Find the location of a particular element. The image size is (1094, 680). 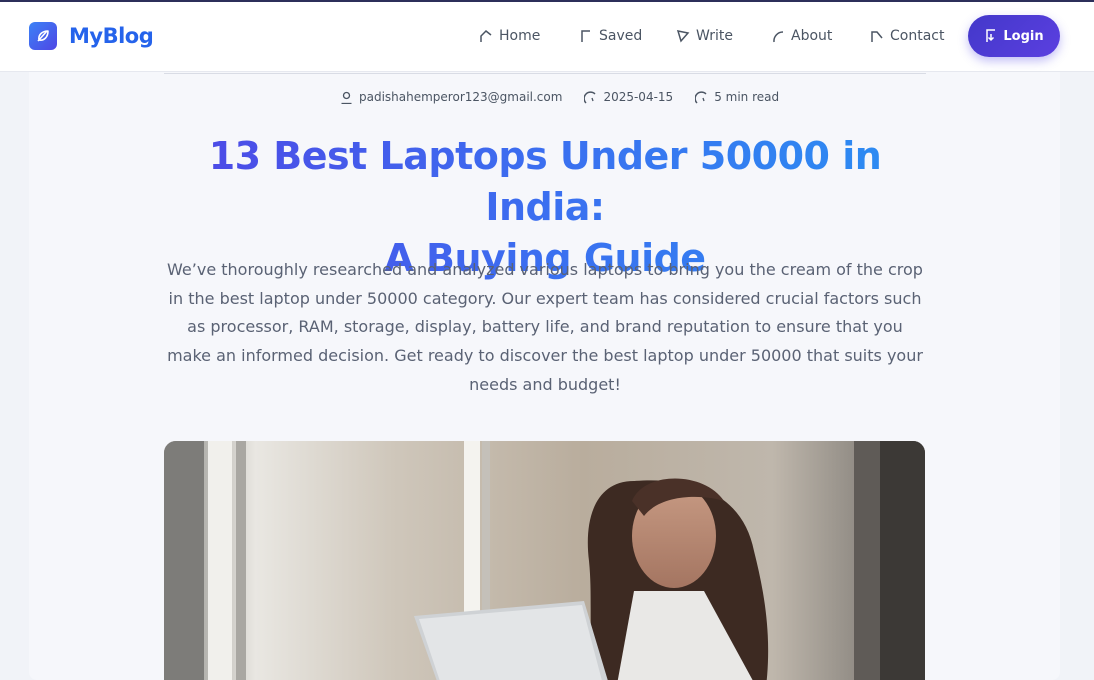

top-accent-line is located at coordinates (547, 1).